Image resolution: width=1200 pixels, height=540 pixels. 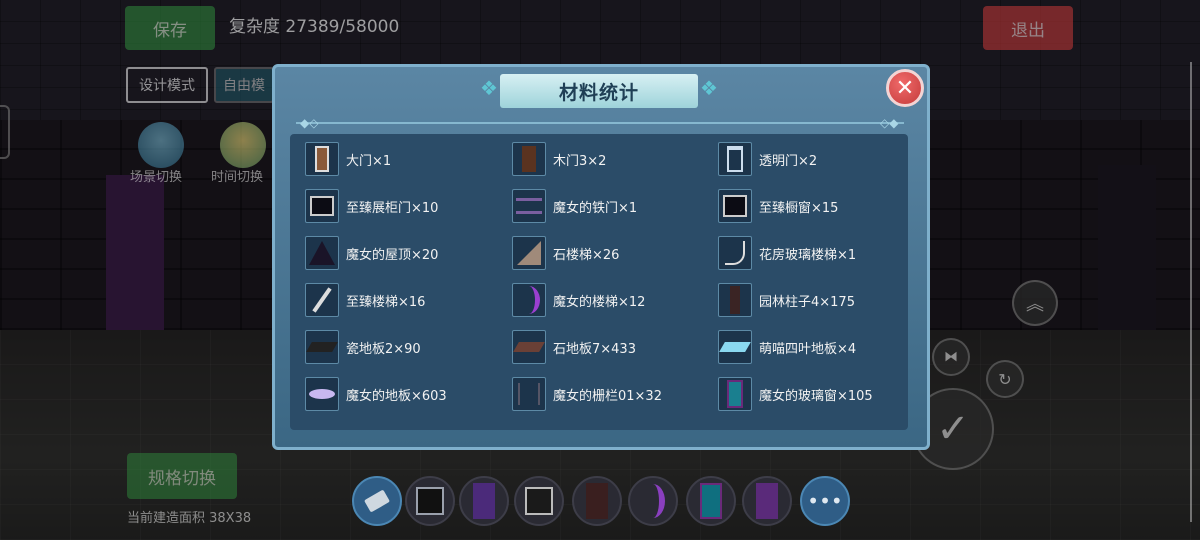 What do you see at coordinates (735, 300) in the screenshot?
I see `garden-pillar-icon` at bounding box center [735, 300].